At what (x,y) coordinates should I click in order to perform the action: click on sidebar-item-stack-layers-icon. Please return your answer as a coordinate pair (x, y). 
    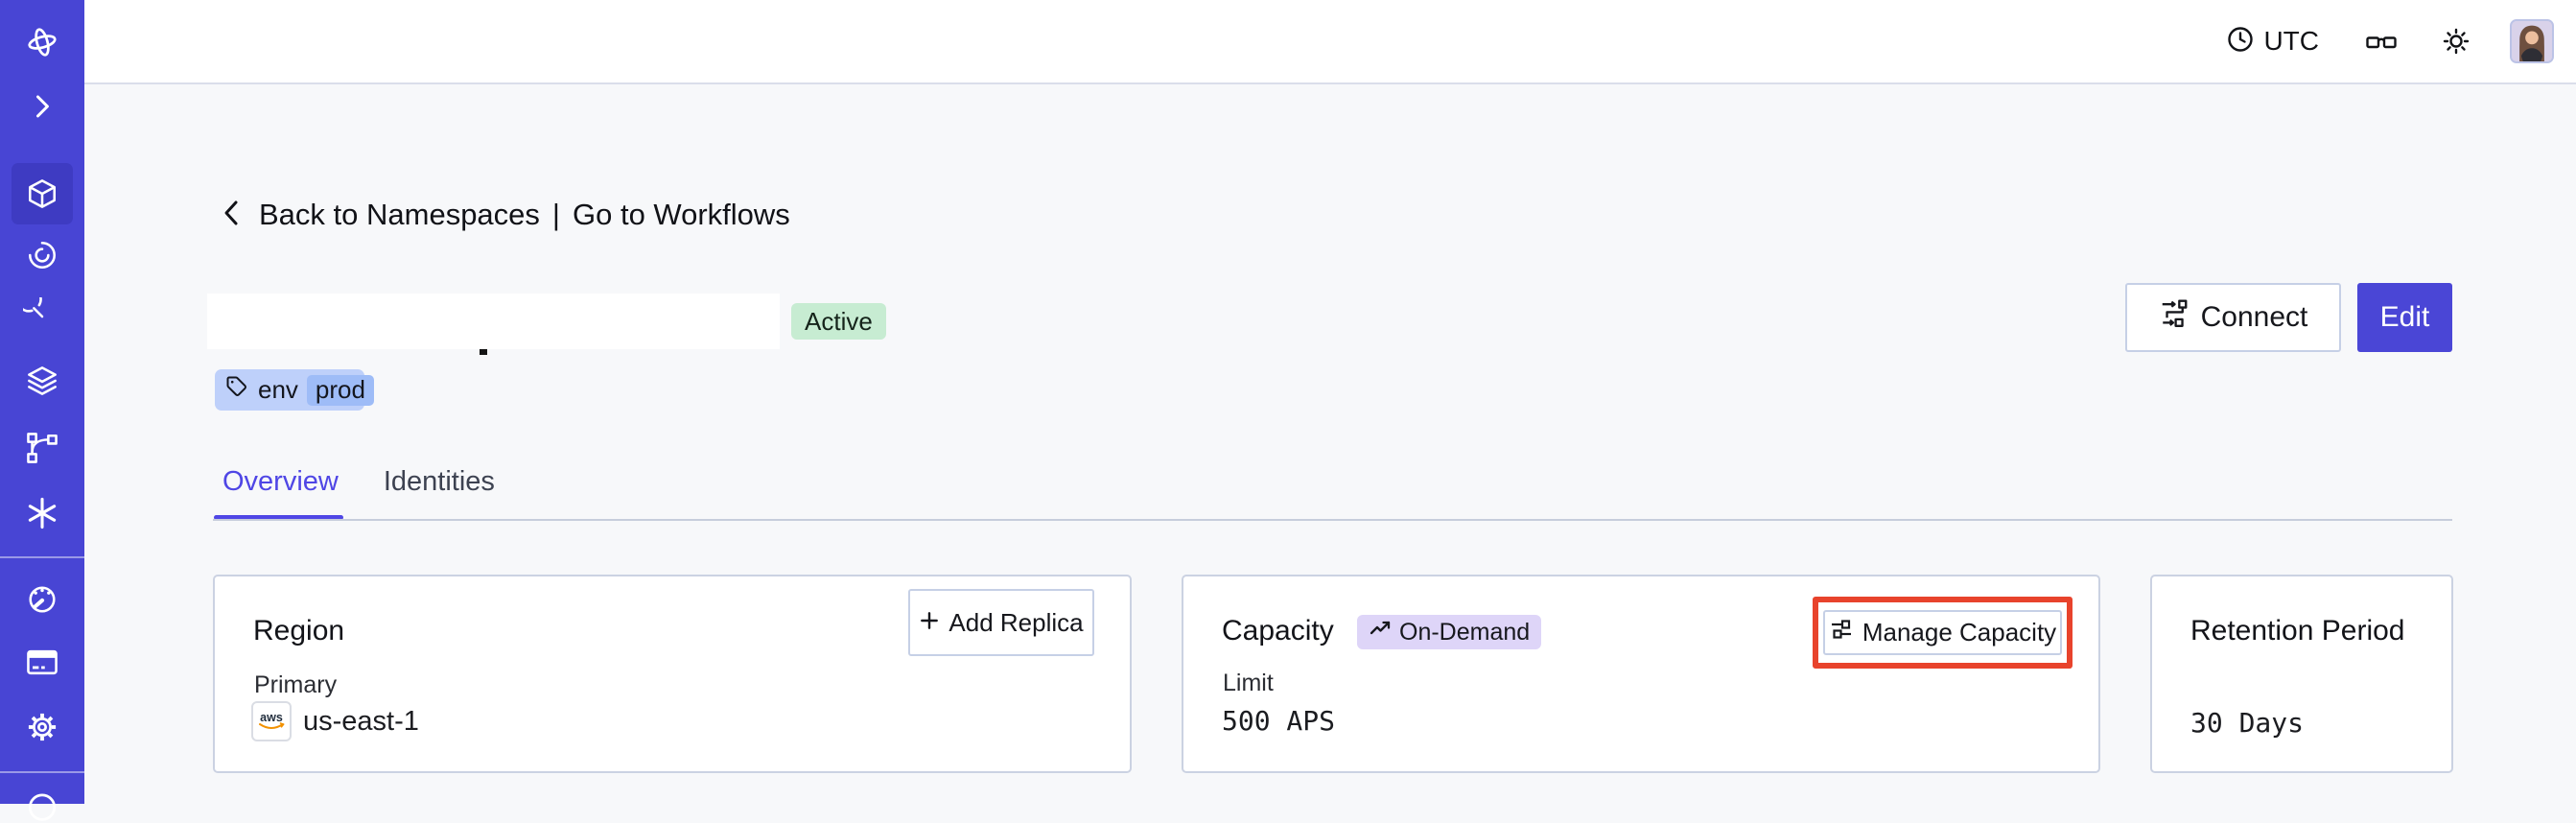
    Looking at the image, I should click on (42, 381).